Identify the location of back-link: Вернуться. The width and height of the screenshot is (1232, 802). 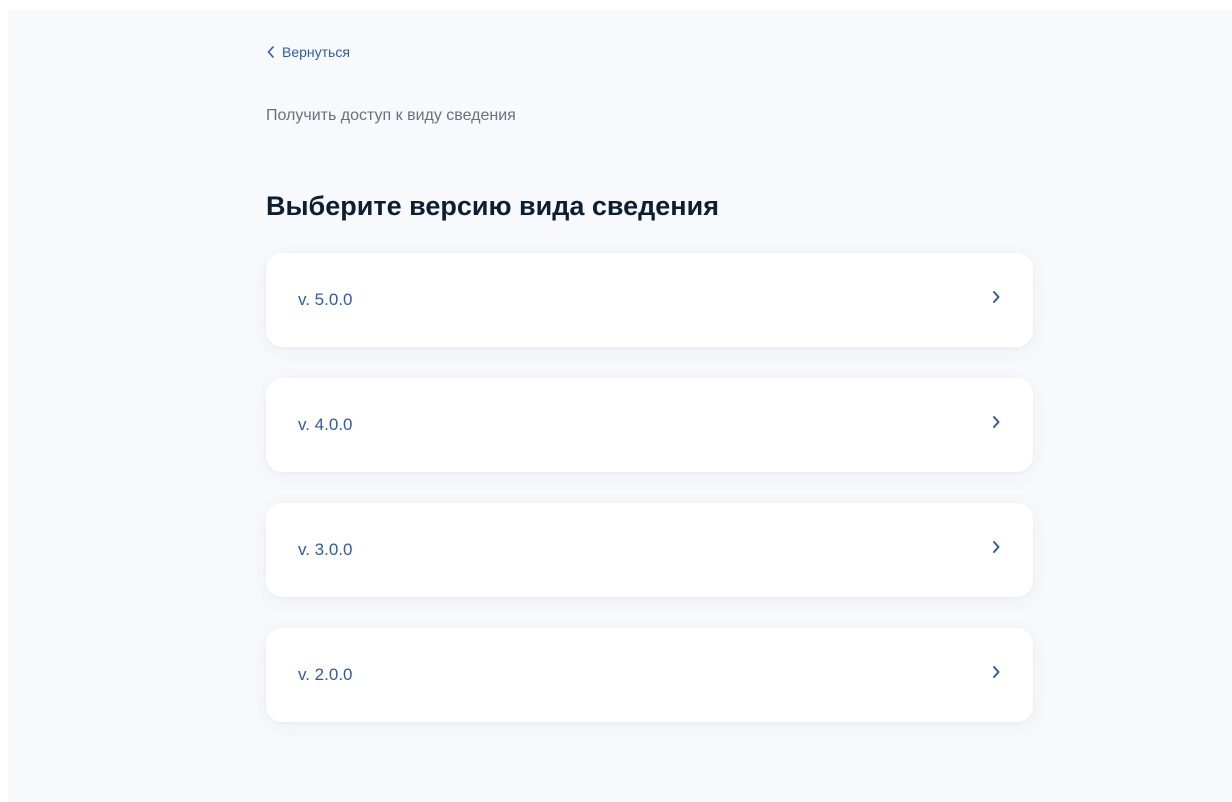
(308, 52).